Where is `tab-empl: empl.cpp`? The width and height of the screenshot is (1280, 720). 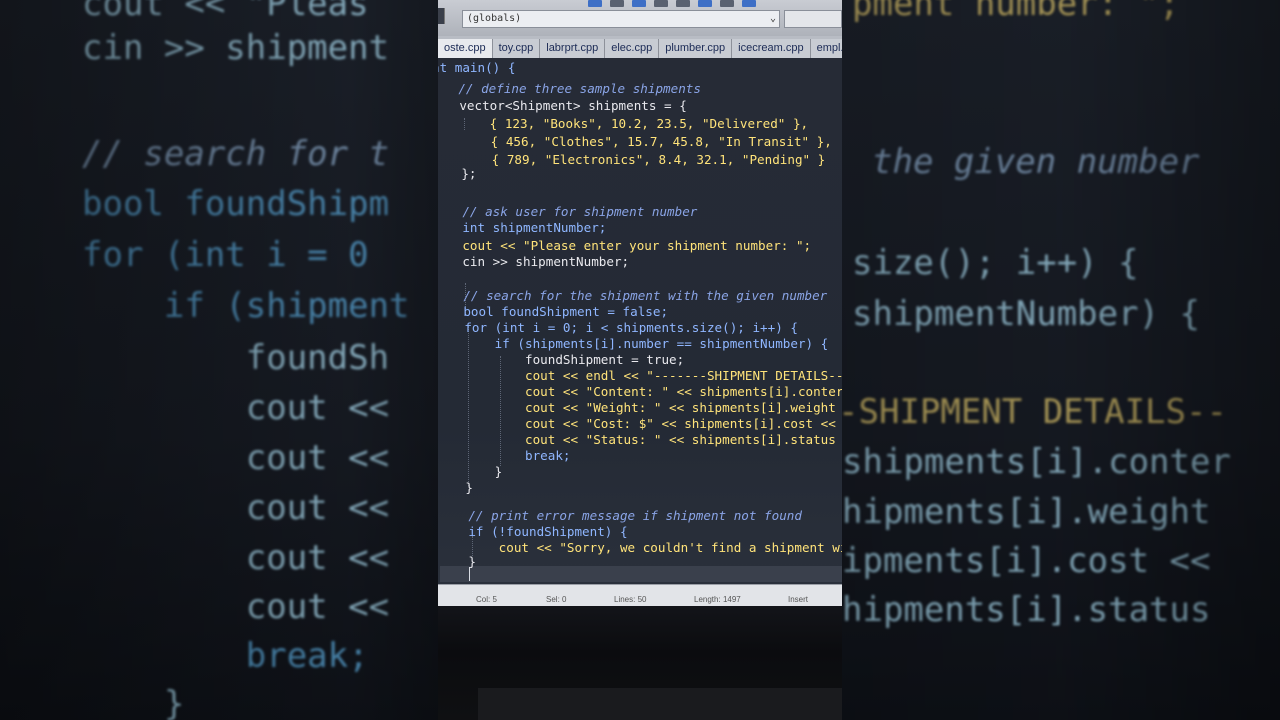
tab-empl: empl.cpp is located at coordinates (826, 48).